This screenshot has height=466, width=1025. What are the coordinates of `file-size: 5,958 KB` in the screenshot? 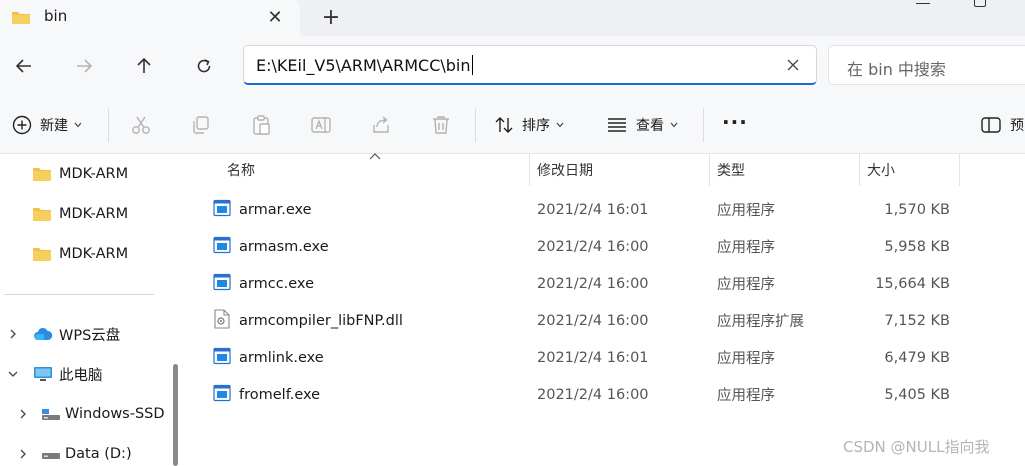 It's located at (917, 246).